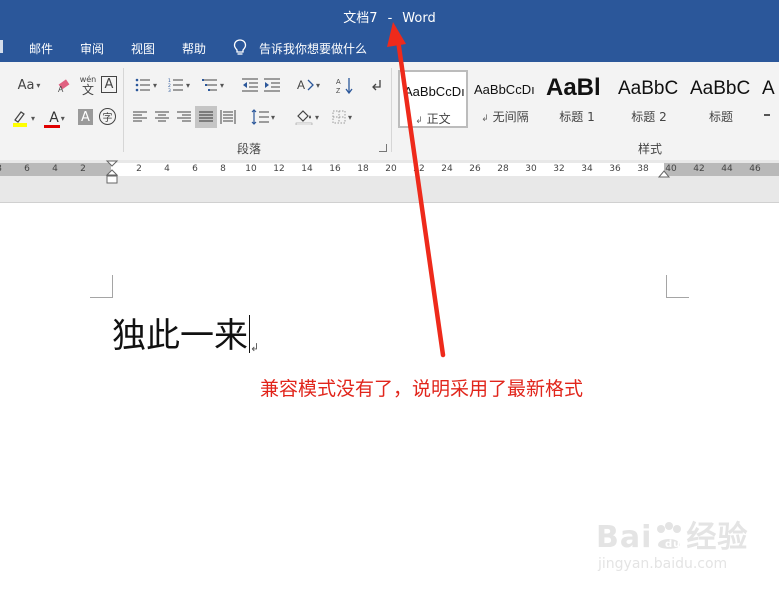  What do you see at coordinates (250, 85) in the screenshot?
I see `decrease-indent-button` at bounding box center [250, 85].